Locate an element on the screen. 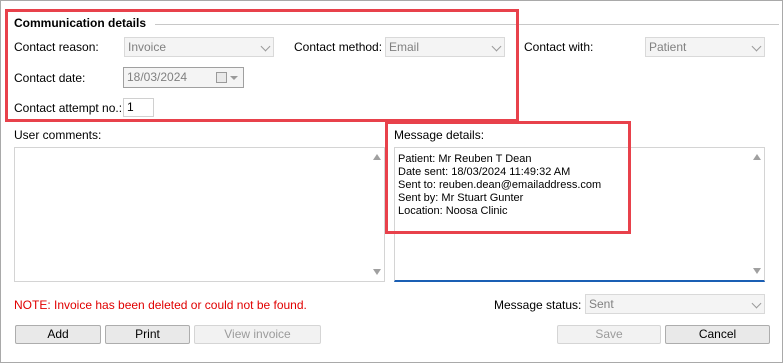  save-button: Save is located at coordinates (609, 334).